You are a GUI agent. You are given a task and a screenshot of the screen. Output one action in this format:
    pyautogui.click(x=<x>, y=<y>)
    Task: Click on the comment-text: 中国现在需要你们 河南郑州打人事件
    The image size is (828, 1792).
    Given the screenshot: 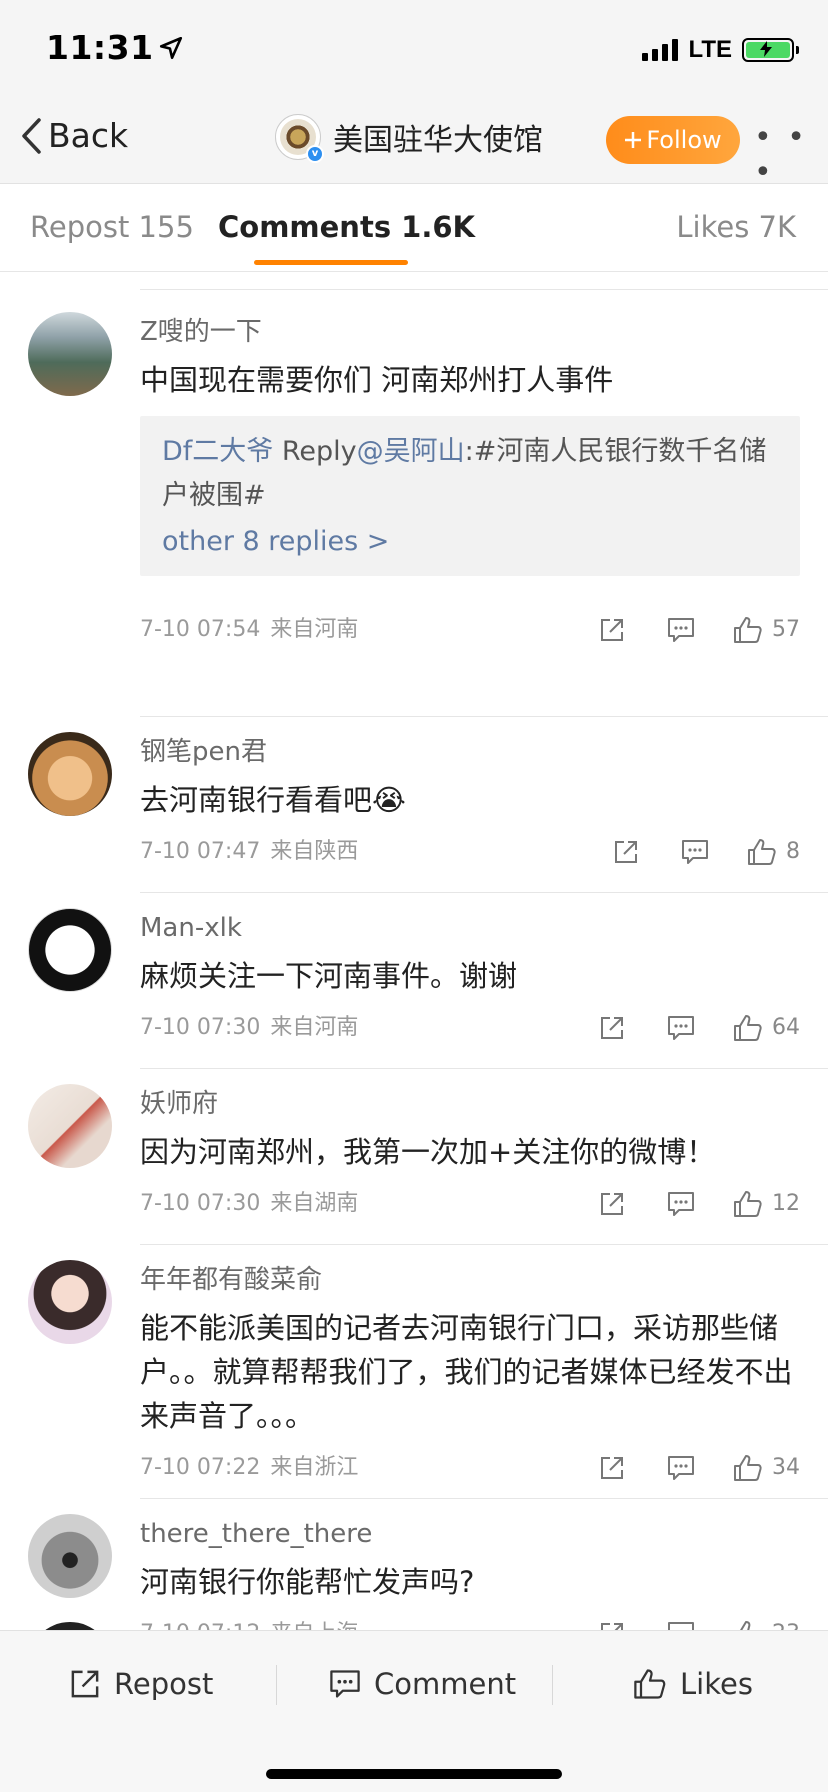 What is the action you would take?
    pyautogui.click(x=377, y=380)
    